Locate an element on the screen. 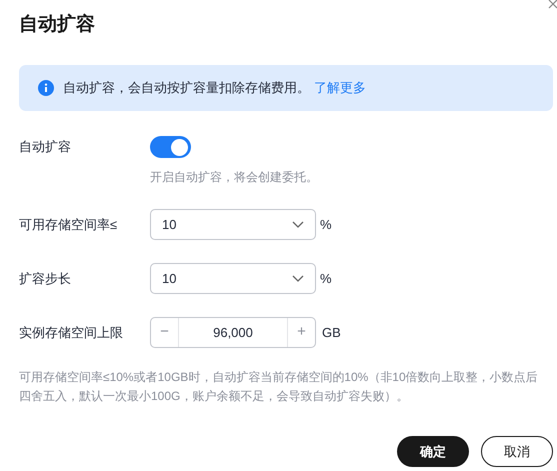 This screenshot has width=557, height=471. toggle-switch is located at coordinates (170, 147).